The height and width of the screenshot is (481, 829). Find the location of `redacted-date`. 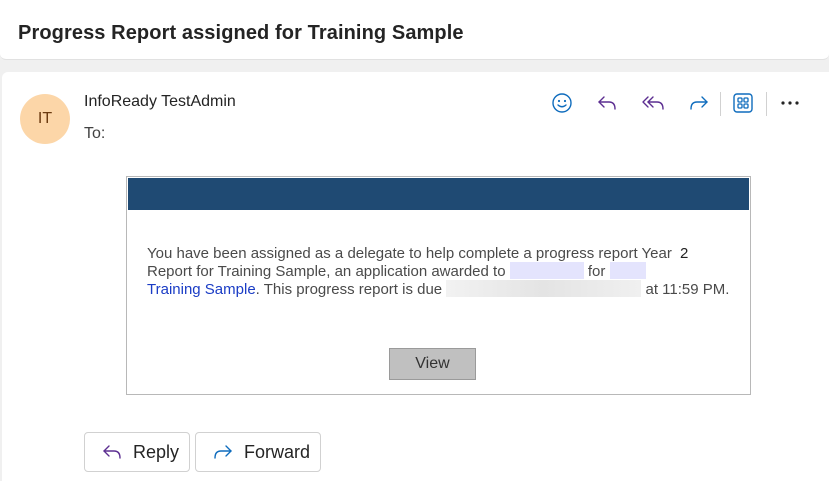

redacted-date is located at coordinates (544, 288).